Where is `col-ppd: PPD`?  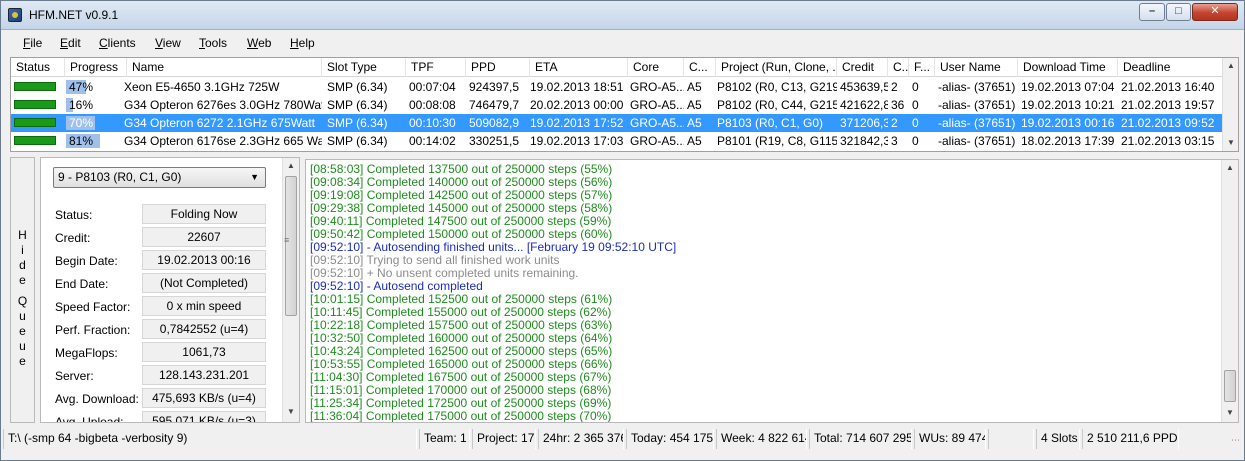
col-ppd: PPD is located at coordinates (498, 67).